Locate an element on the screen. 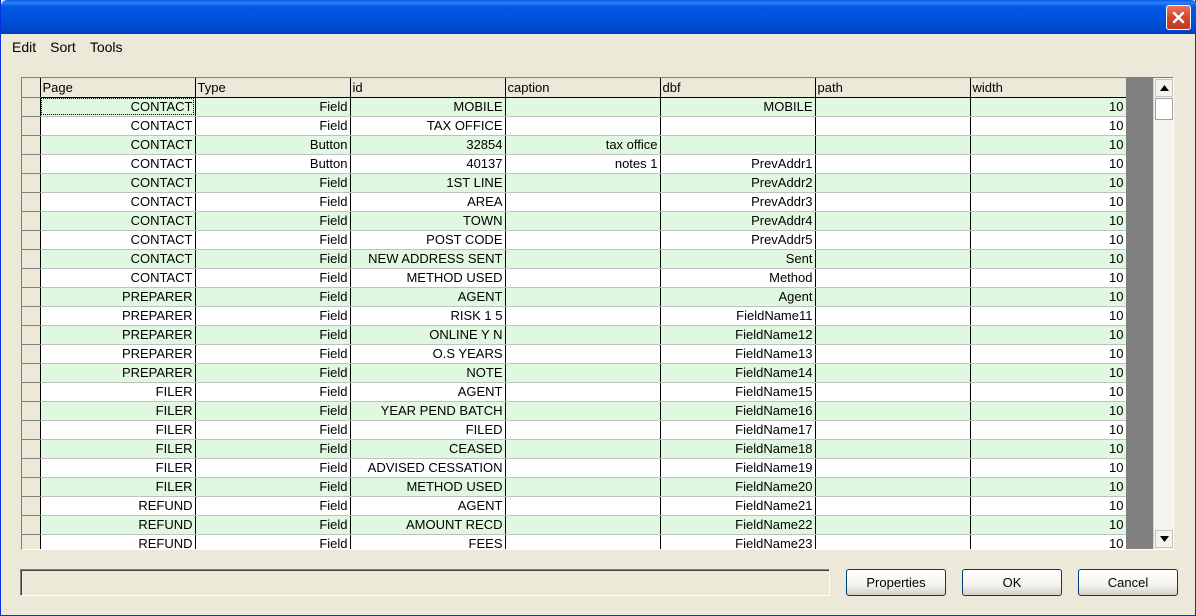 The height and width of the screenshot is (616, 1196). table-row: CONTACT Field NEW ADDRESS SENT Sent 10 is located at coordinates (574, 259).